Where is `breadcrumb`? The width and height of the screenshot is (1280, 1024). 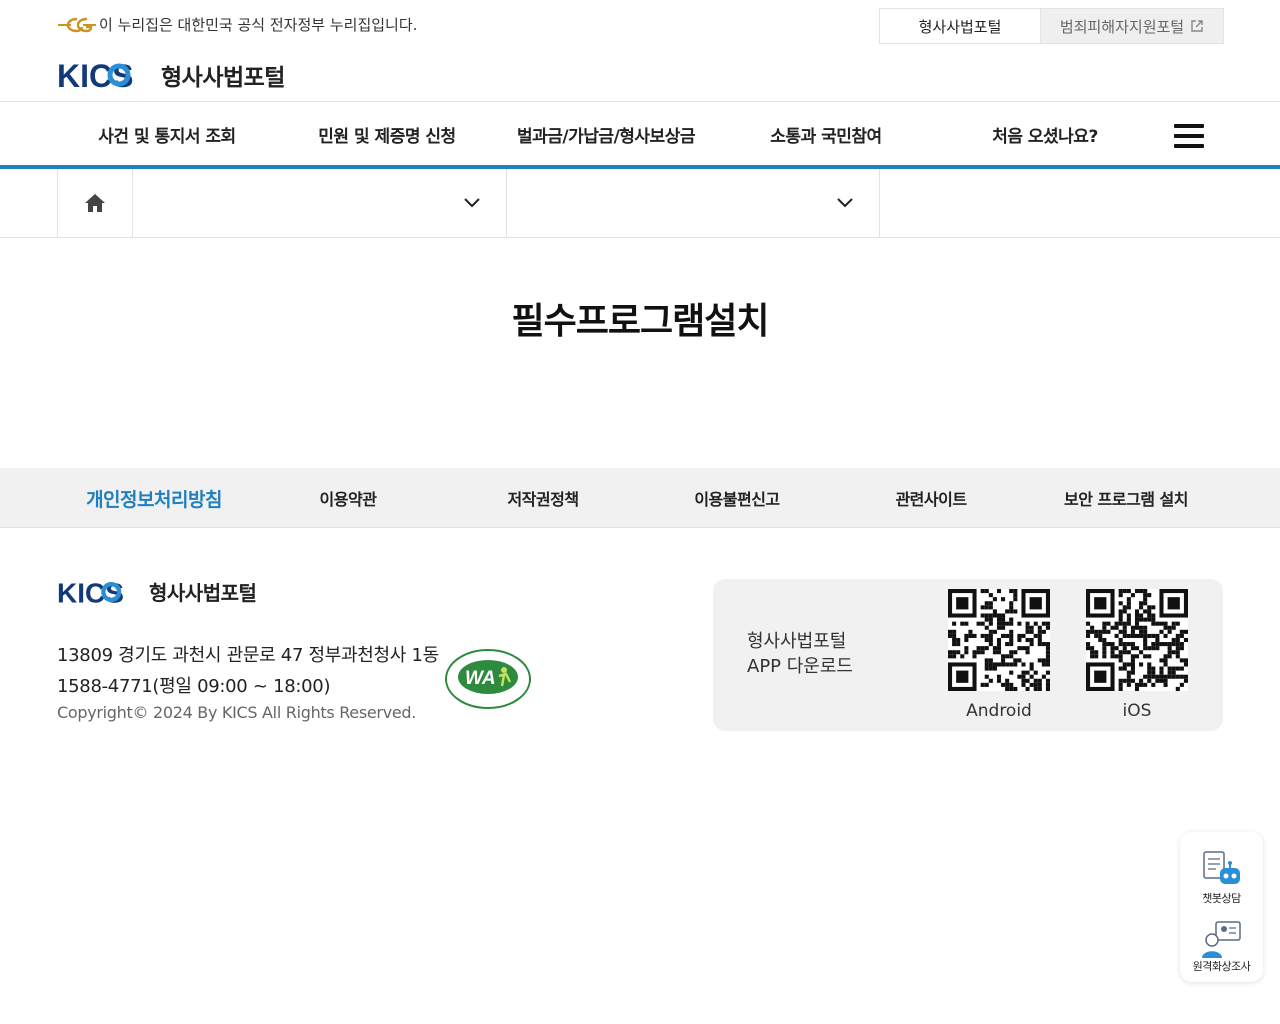
breadcrumb is located at coordinates (640, 203).